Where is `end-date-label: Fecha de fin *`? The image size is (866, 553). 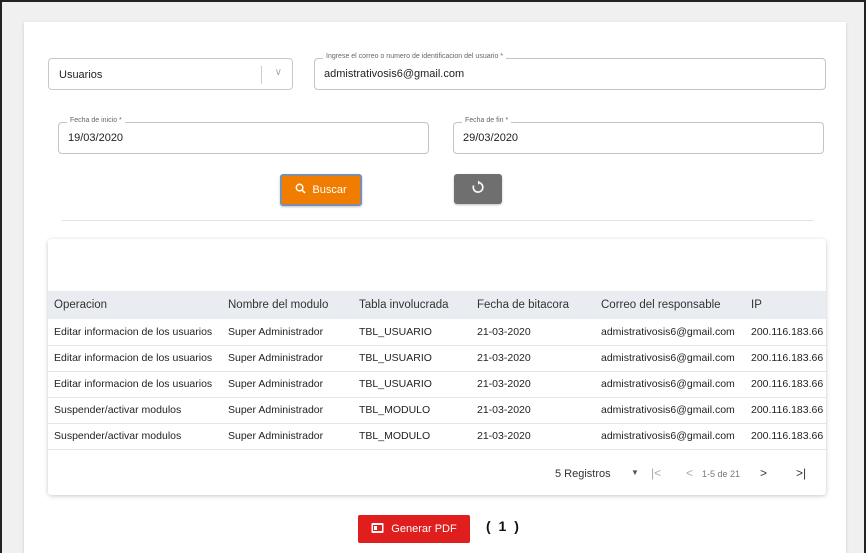
end-date-label: Fecha de fin * is located at coordinates (487, 120).